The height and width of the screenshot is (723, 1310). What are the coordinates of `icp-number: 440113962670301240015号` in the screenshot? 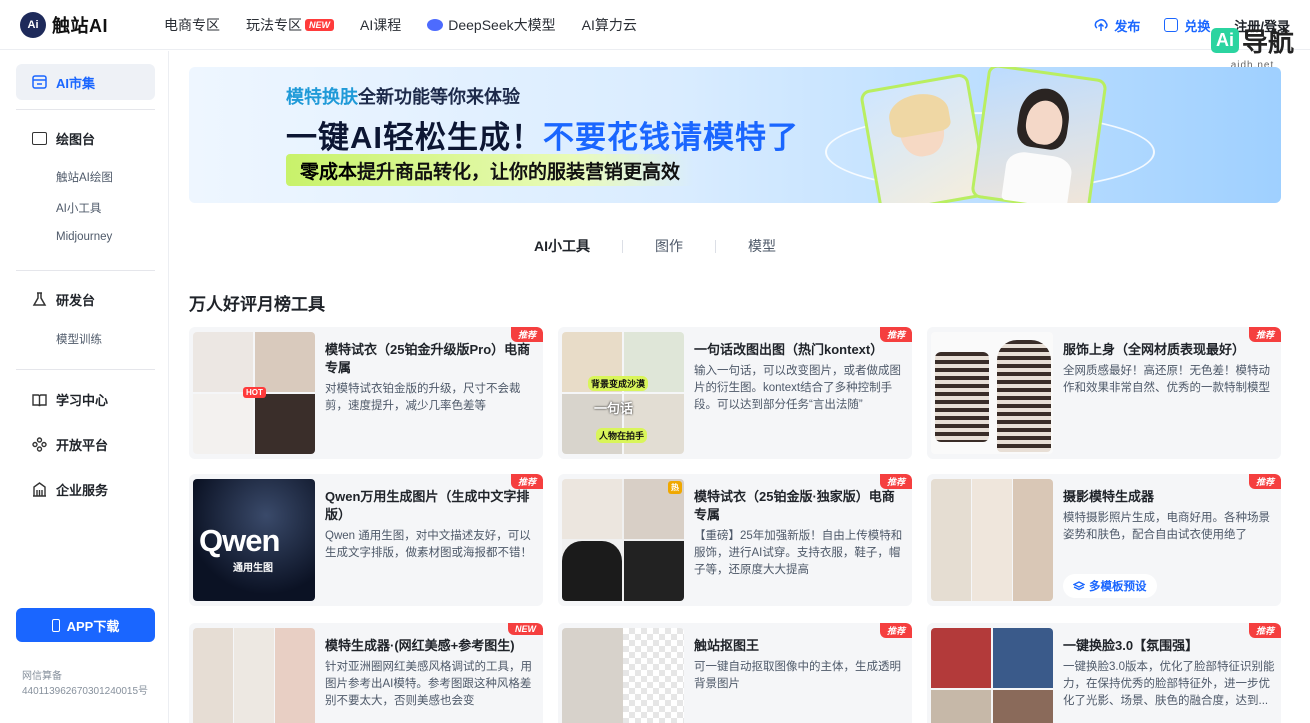 It's located at (85, 689).